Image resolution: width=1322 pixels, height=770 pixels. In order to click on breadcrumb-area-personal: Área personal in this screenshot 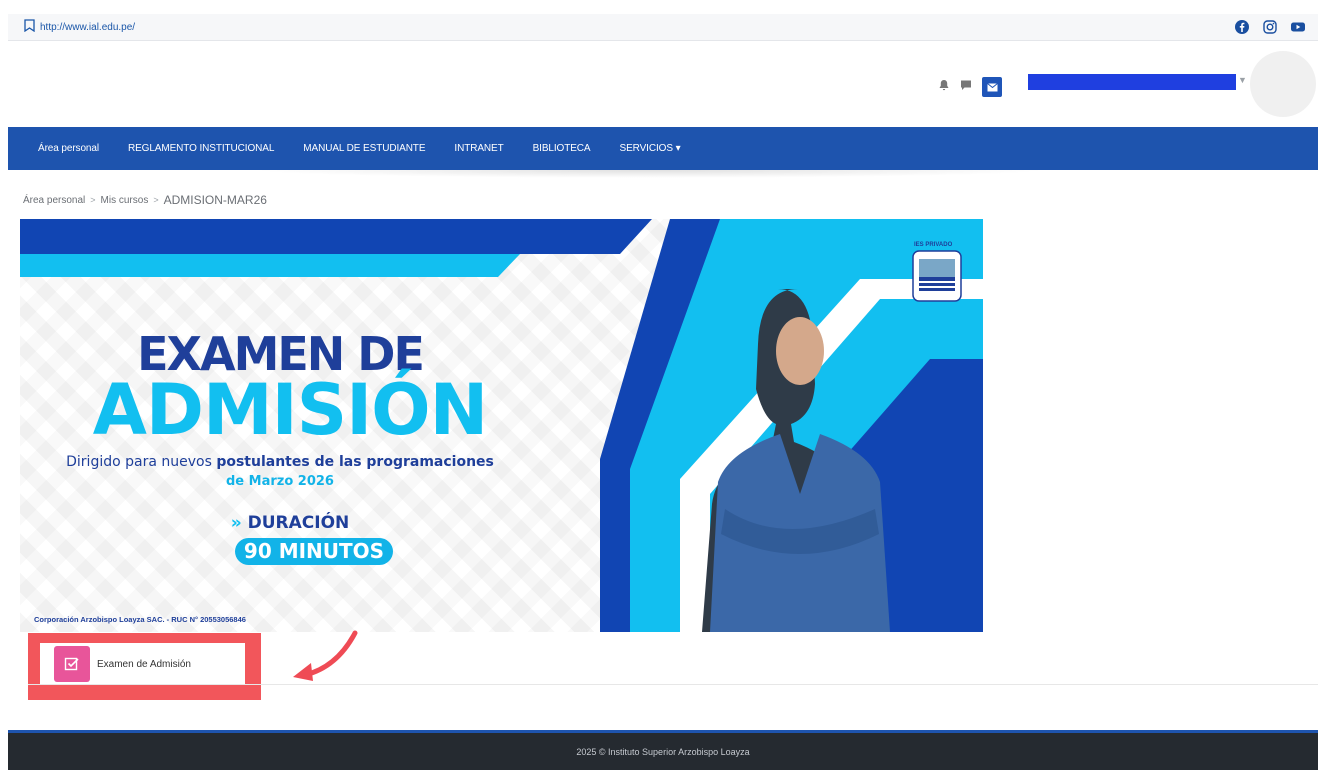, I will do `click(54, 200)`.